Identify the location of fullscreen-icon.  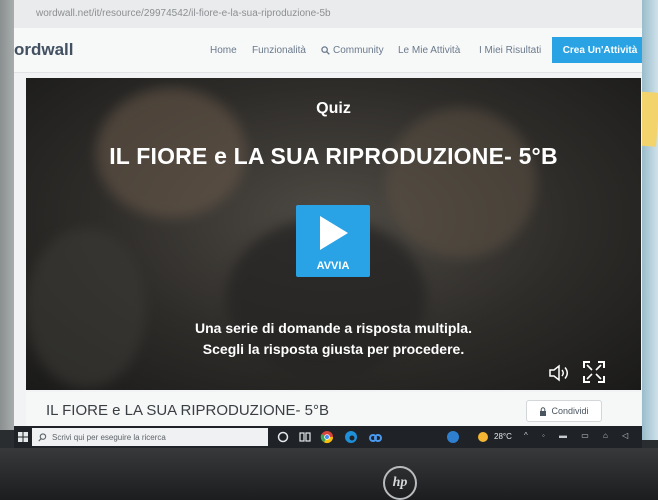
(594, 372).